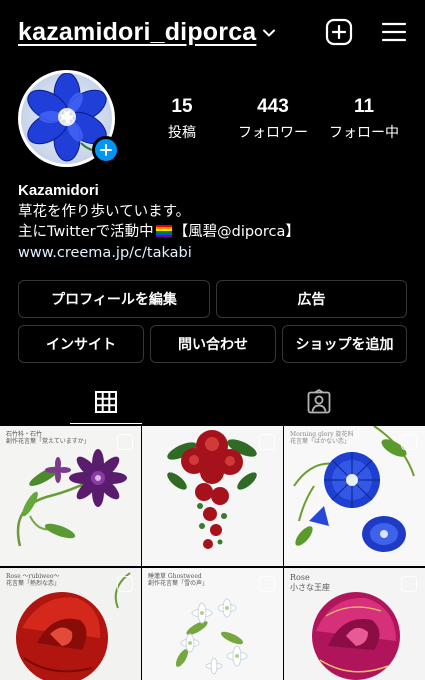  What do you see at coordinates (364, 106) in the screenshot?
I see `stat-number: 11` at bounding box center [364, 106].